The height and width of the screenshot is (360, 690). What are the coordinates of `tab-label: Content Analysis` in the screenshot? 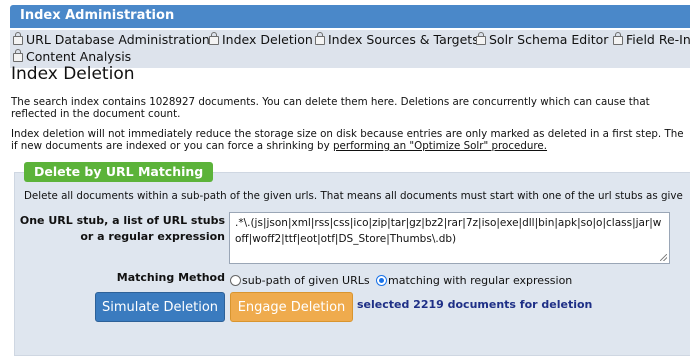 It's located at (79, 56).